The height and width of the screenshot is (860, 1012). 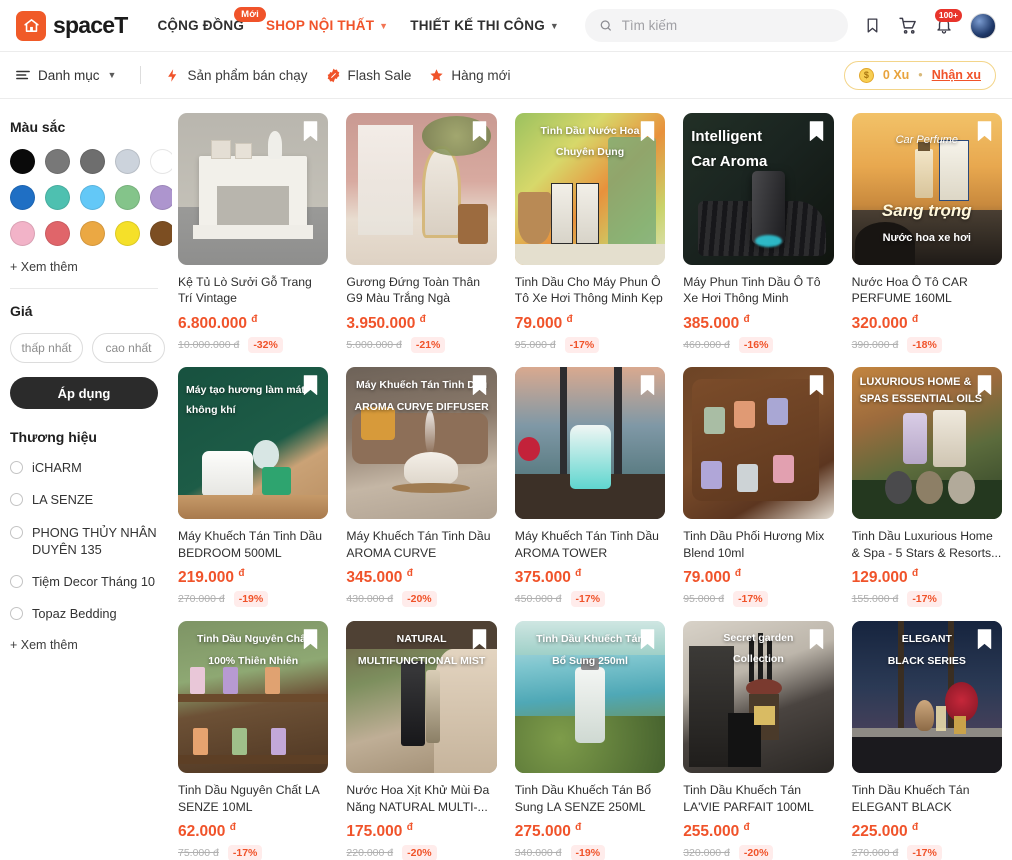 I want to click on subnav-item-flashsale: Flash Sale, so click(x=368, y=75).